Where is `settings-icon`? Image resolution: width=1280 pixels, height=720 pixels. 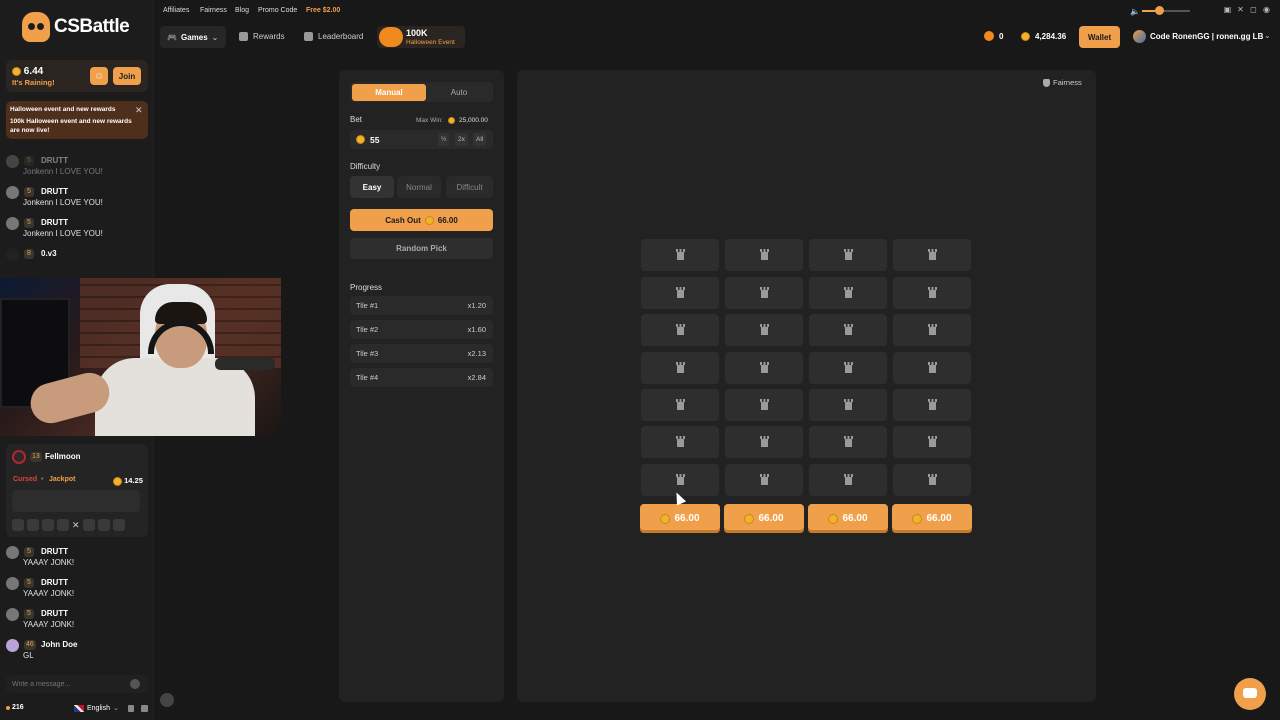
settings-icon is located at coordinates (144, 708).